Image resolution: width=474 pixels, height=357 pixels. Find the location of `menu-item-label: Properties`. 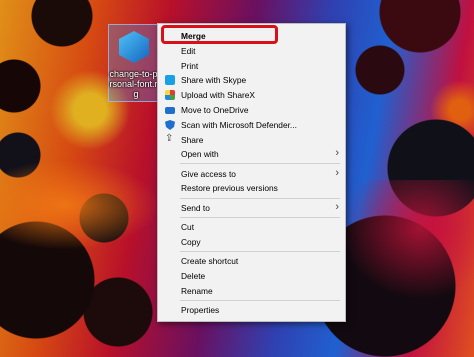

menu-item-label: Properties is located at coordinates (200, 310).